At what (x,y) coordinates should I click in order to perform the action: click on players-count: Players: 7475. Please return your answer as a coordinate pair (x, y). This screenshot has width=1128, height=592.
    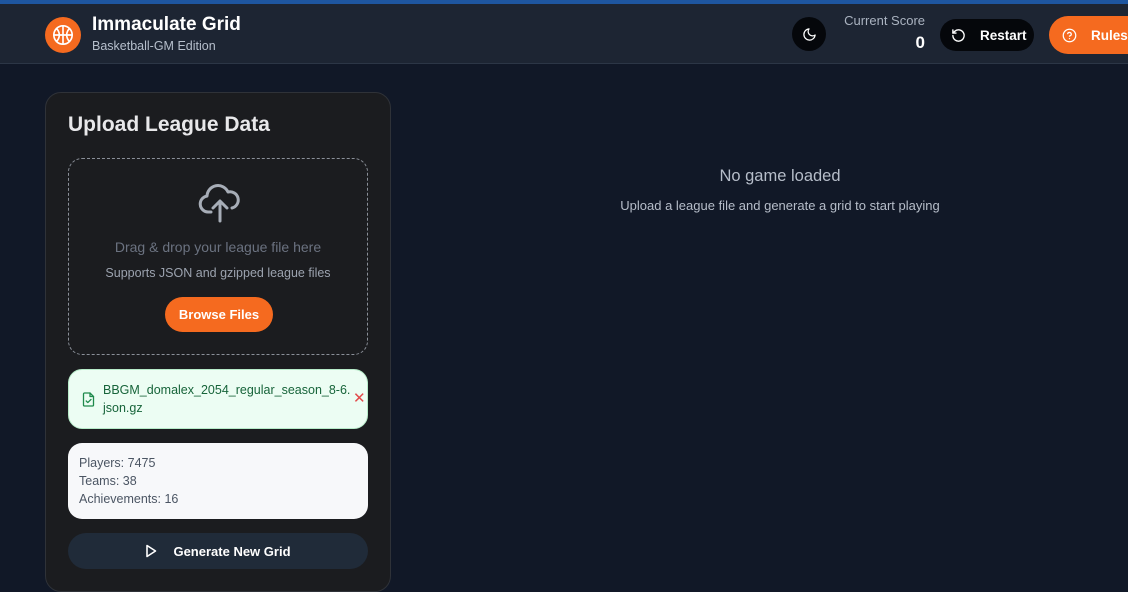
    Looking at the image, I should click on (117, 463).